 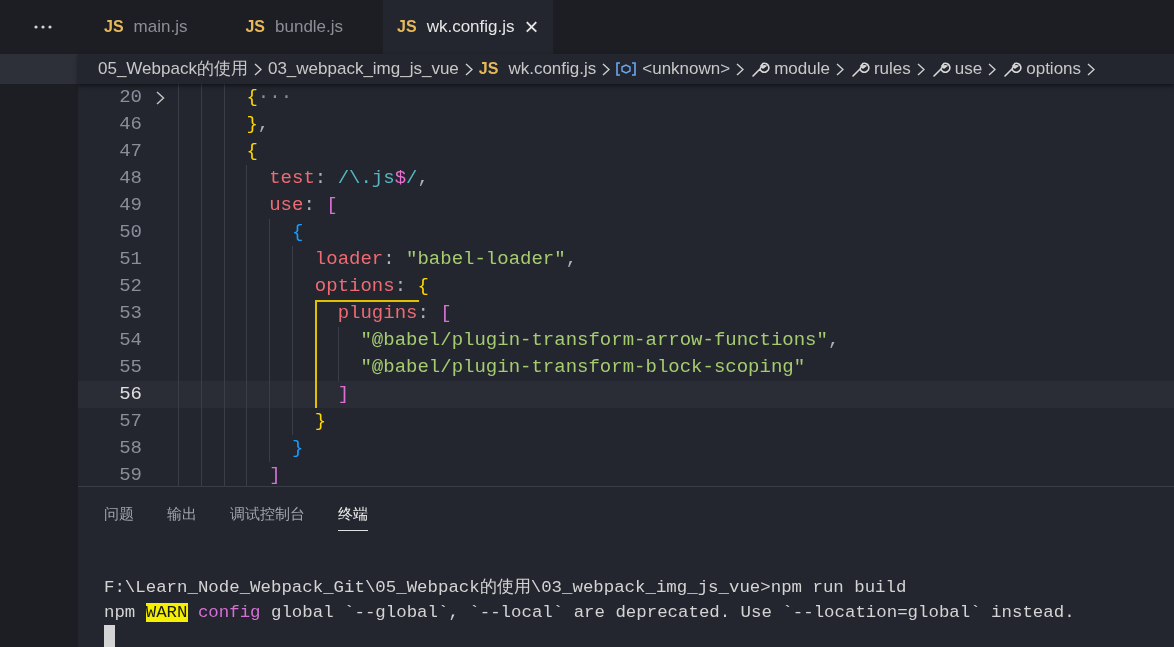 I want to click on line-number: 52, so click(x=130, y=287).